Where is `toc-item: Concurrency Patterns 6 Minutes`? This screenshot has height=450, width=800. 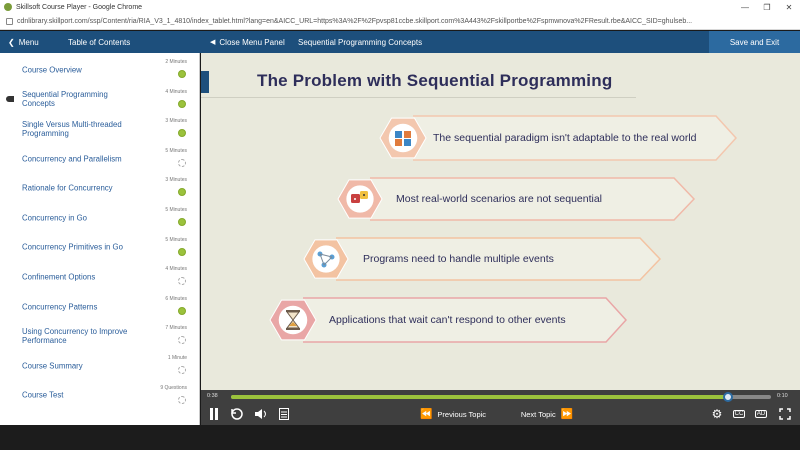
toc-item: Concurrency Patterns 6 Minutes is located at coordinates (99, 307).